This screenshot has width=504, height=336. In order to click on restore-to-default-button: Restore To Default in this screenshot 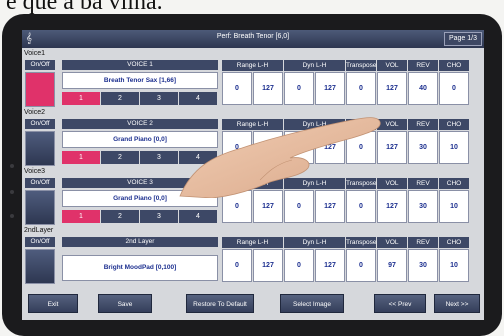, I will do `click(220, 303)`.